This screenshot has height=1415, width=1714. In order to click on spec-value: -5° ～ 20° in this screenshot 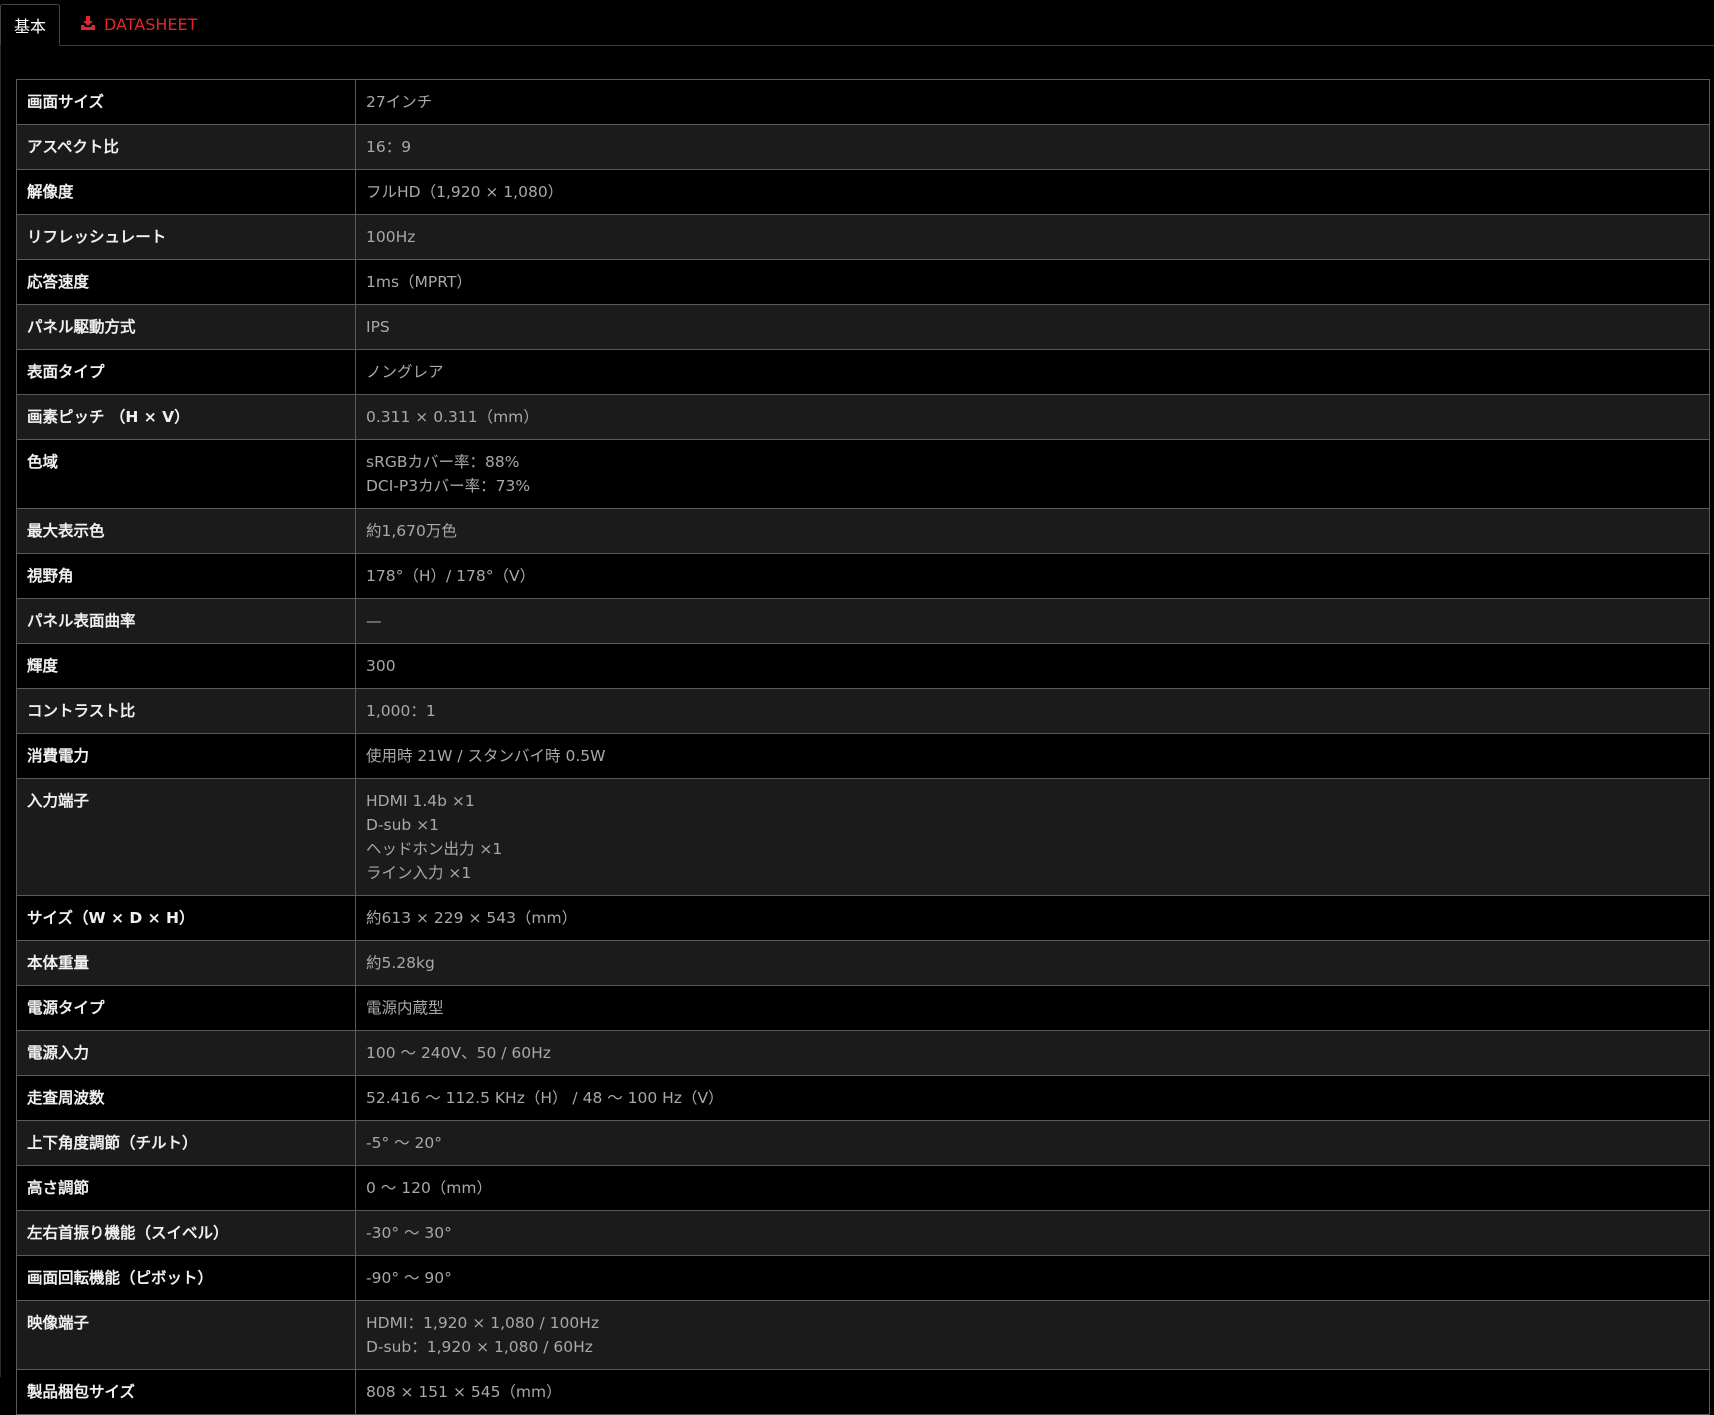, I will do `click(1032, 1143)`.